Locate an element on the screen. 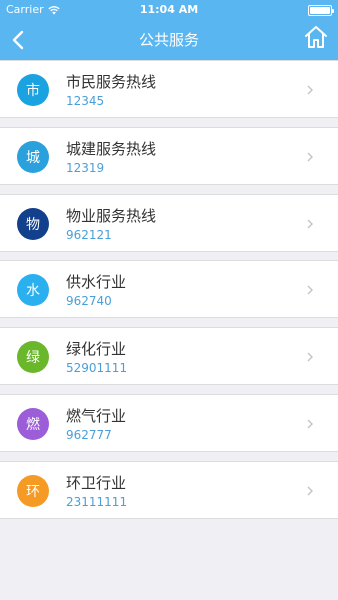 Image resolution: width=338 pixels, height=600 pixels. status-bar: Carrier 11:04 AM is located at coordinates (169, 10).